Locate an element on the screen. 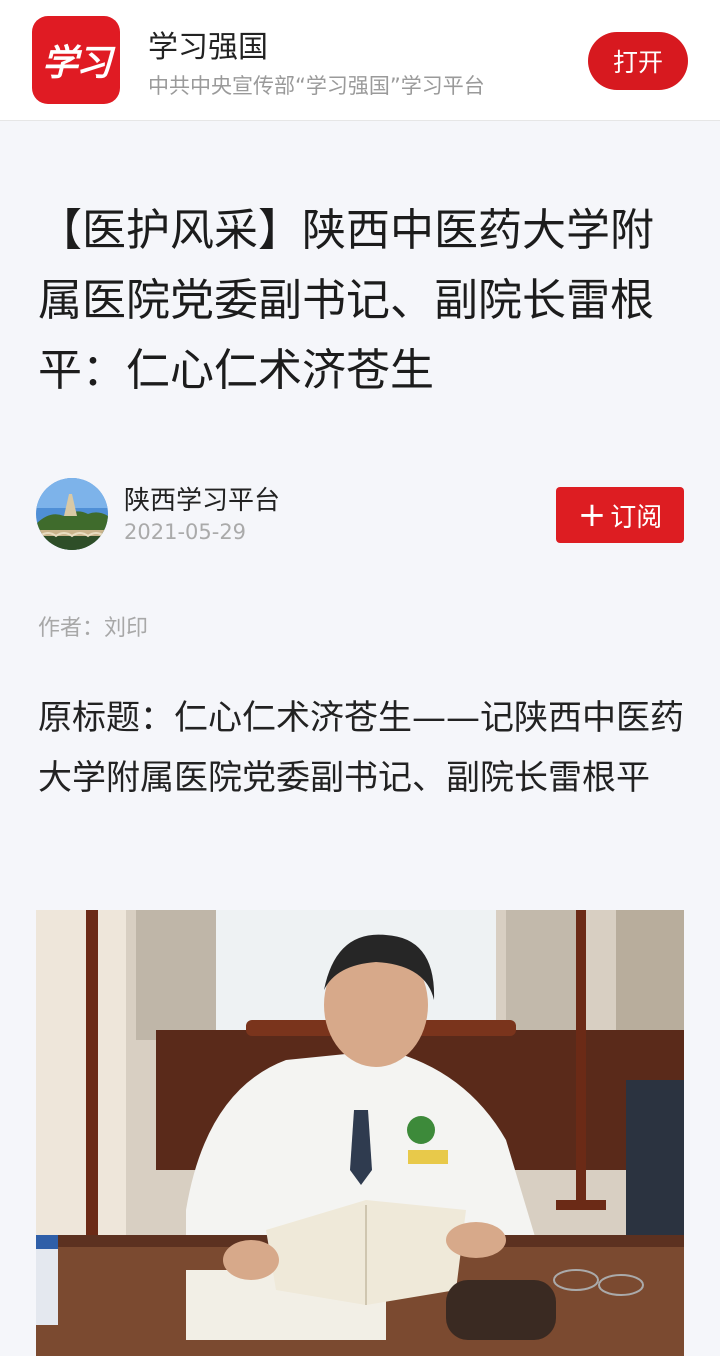 The image size is (720, 1356). app-subtitle: 中共中央宣传部“学习强国”学习平台 is located at coordinates (316, 86).